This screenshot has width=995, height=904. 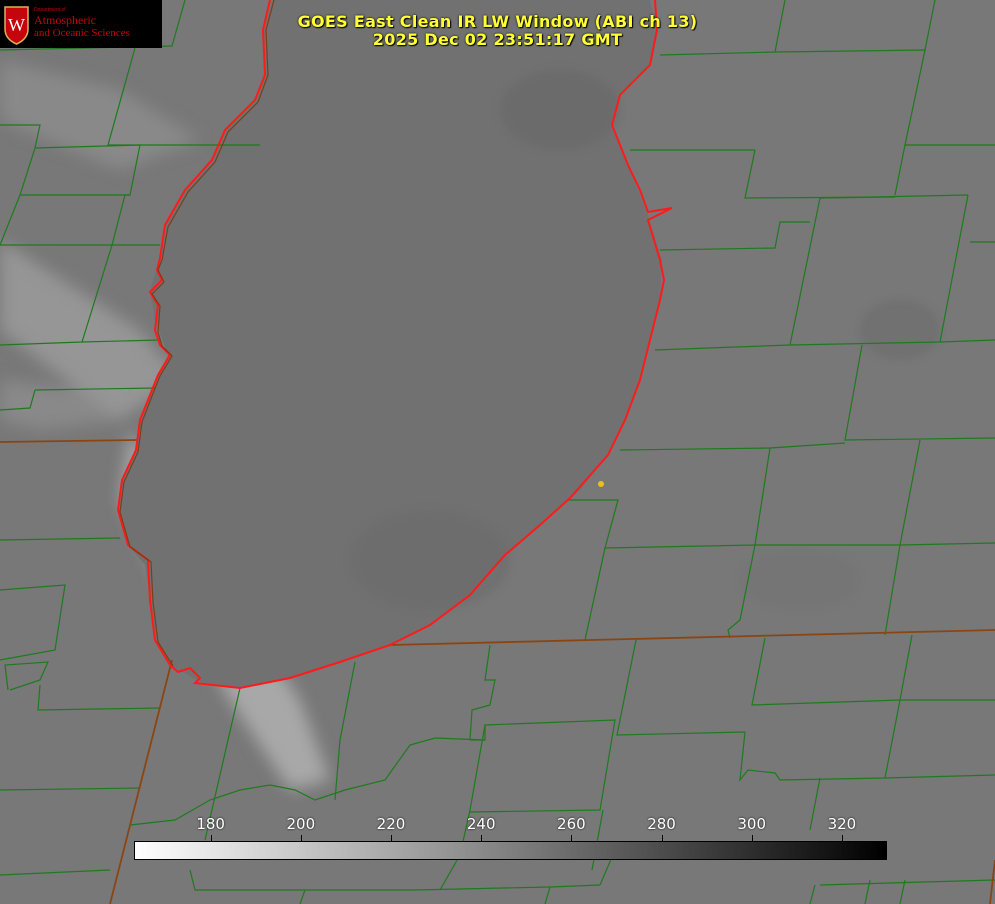 What do you see at coordinates (510, 850) in the screenshot?
I see `temperature-colorbar` at bounding box center [510, 850].